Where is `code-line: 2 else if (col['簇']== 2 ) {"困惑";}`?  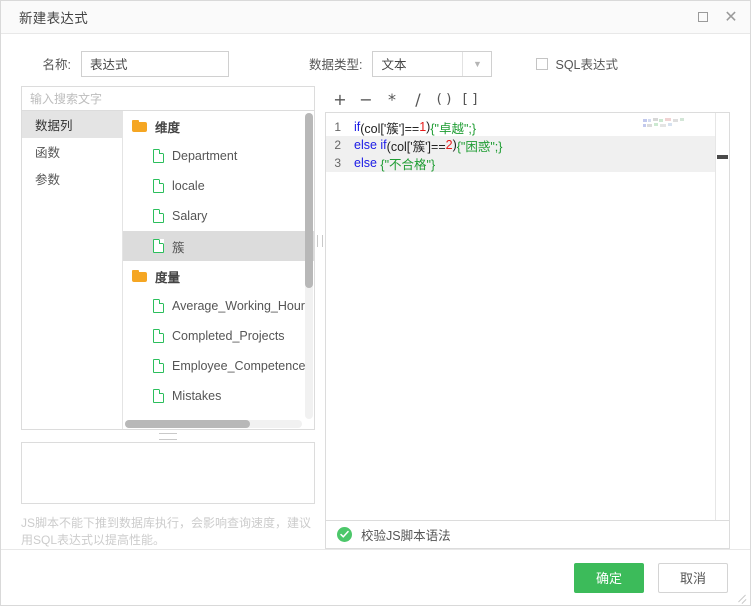 code-line: 2 else if (col['簇']== 2 ) {"困惑";} is located at coordinates (527, 145).